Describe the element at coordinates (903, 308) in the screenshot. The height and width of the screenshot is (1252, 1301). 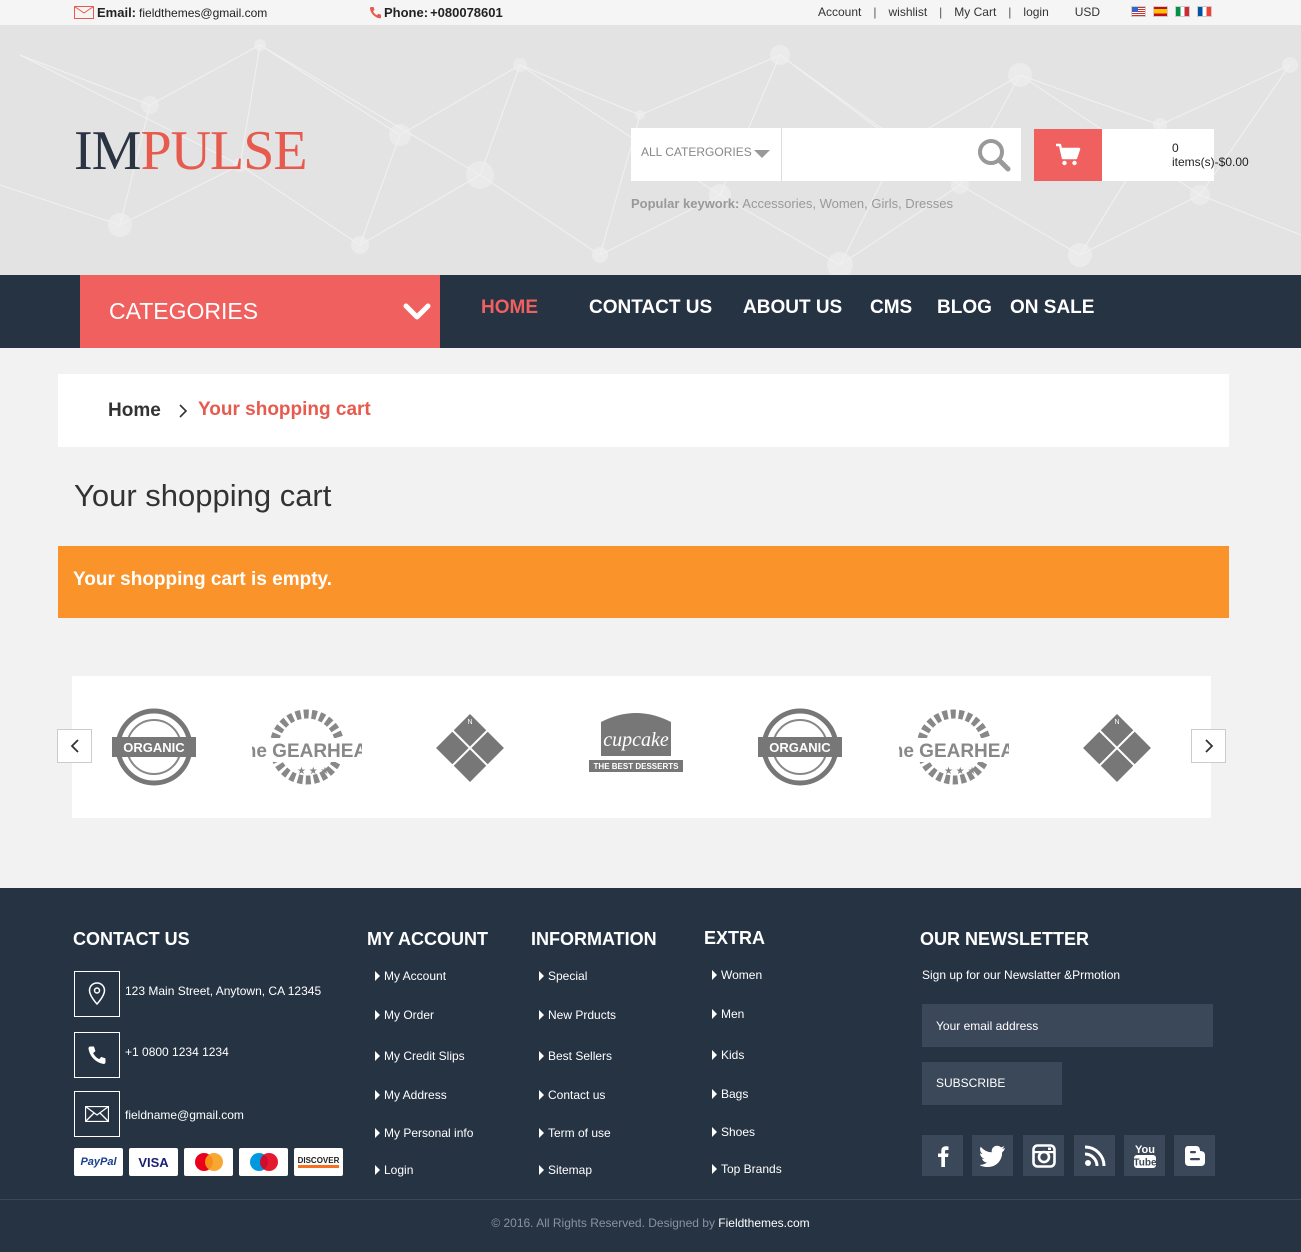
I see `nav-item-cms: CMS` at that location.